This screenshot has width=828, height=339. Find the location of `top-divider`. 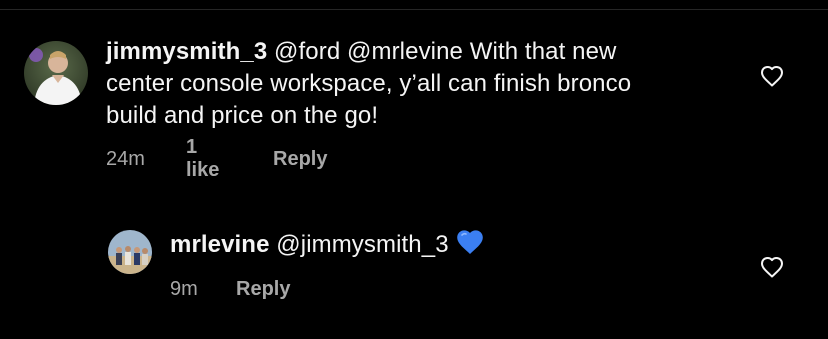

top-divider is located at coordinates (414, 9).